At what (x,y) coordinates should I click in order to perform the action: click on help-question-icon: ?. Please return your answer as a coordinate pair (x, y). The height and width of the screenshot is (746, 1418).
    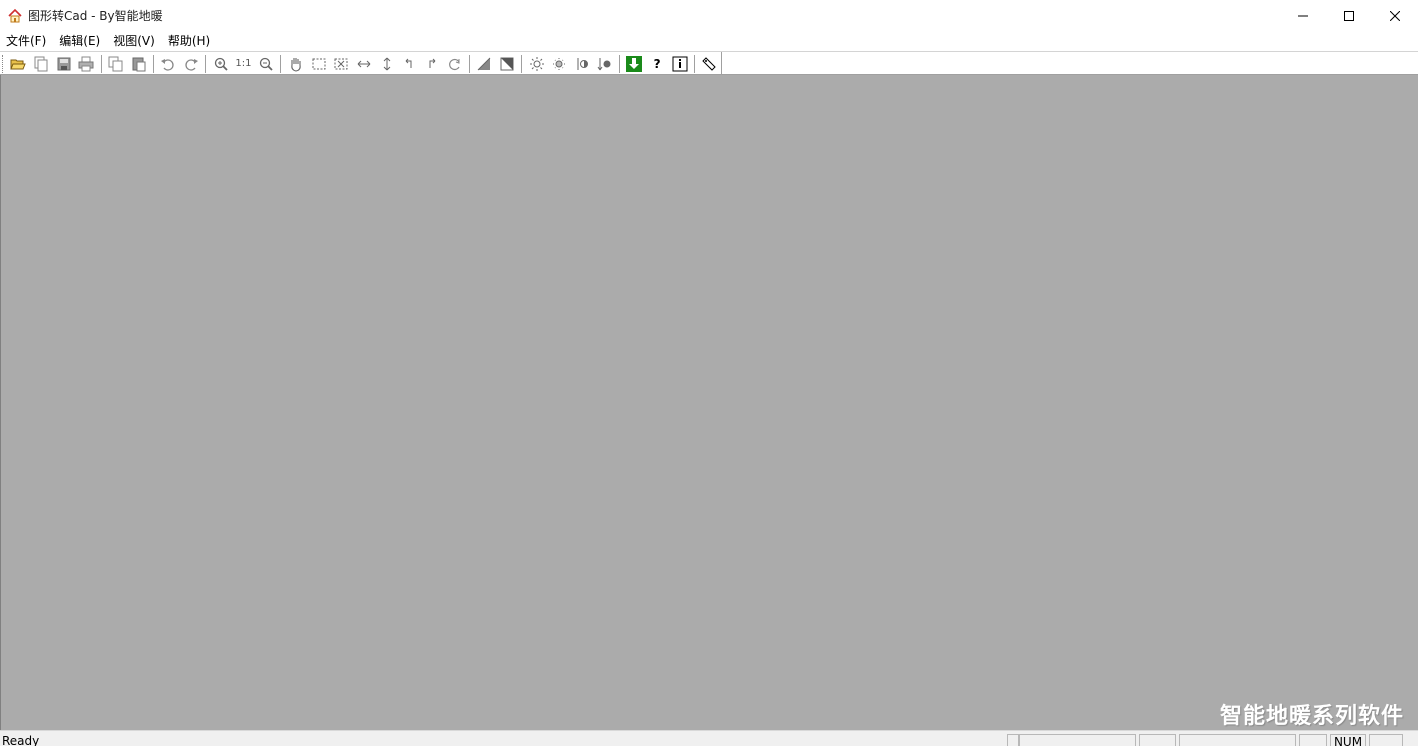
    Looking at the image, I should click on (657, 63).